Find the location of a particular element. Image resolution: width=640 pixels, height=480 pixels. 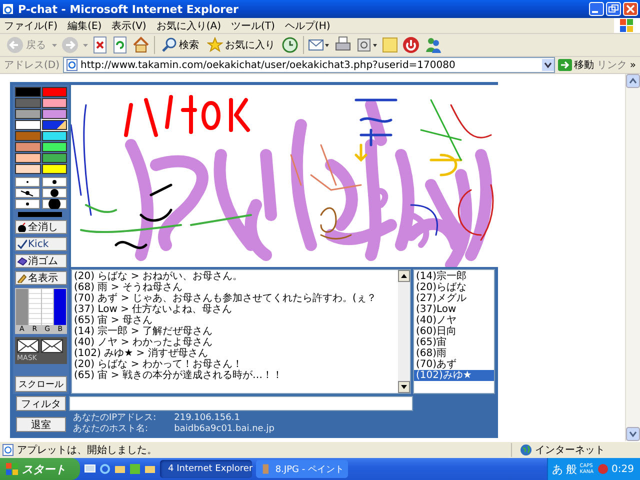

search-icon is located at coordinates (169, 45).